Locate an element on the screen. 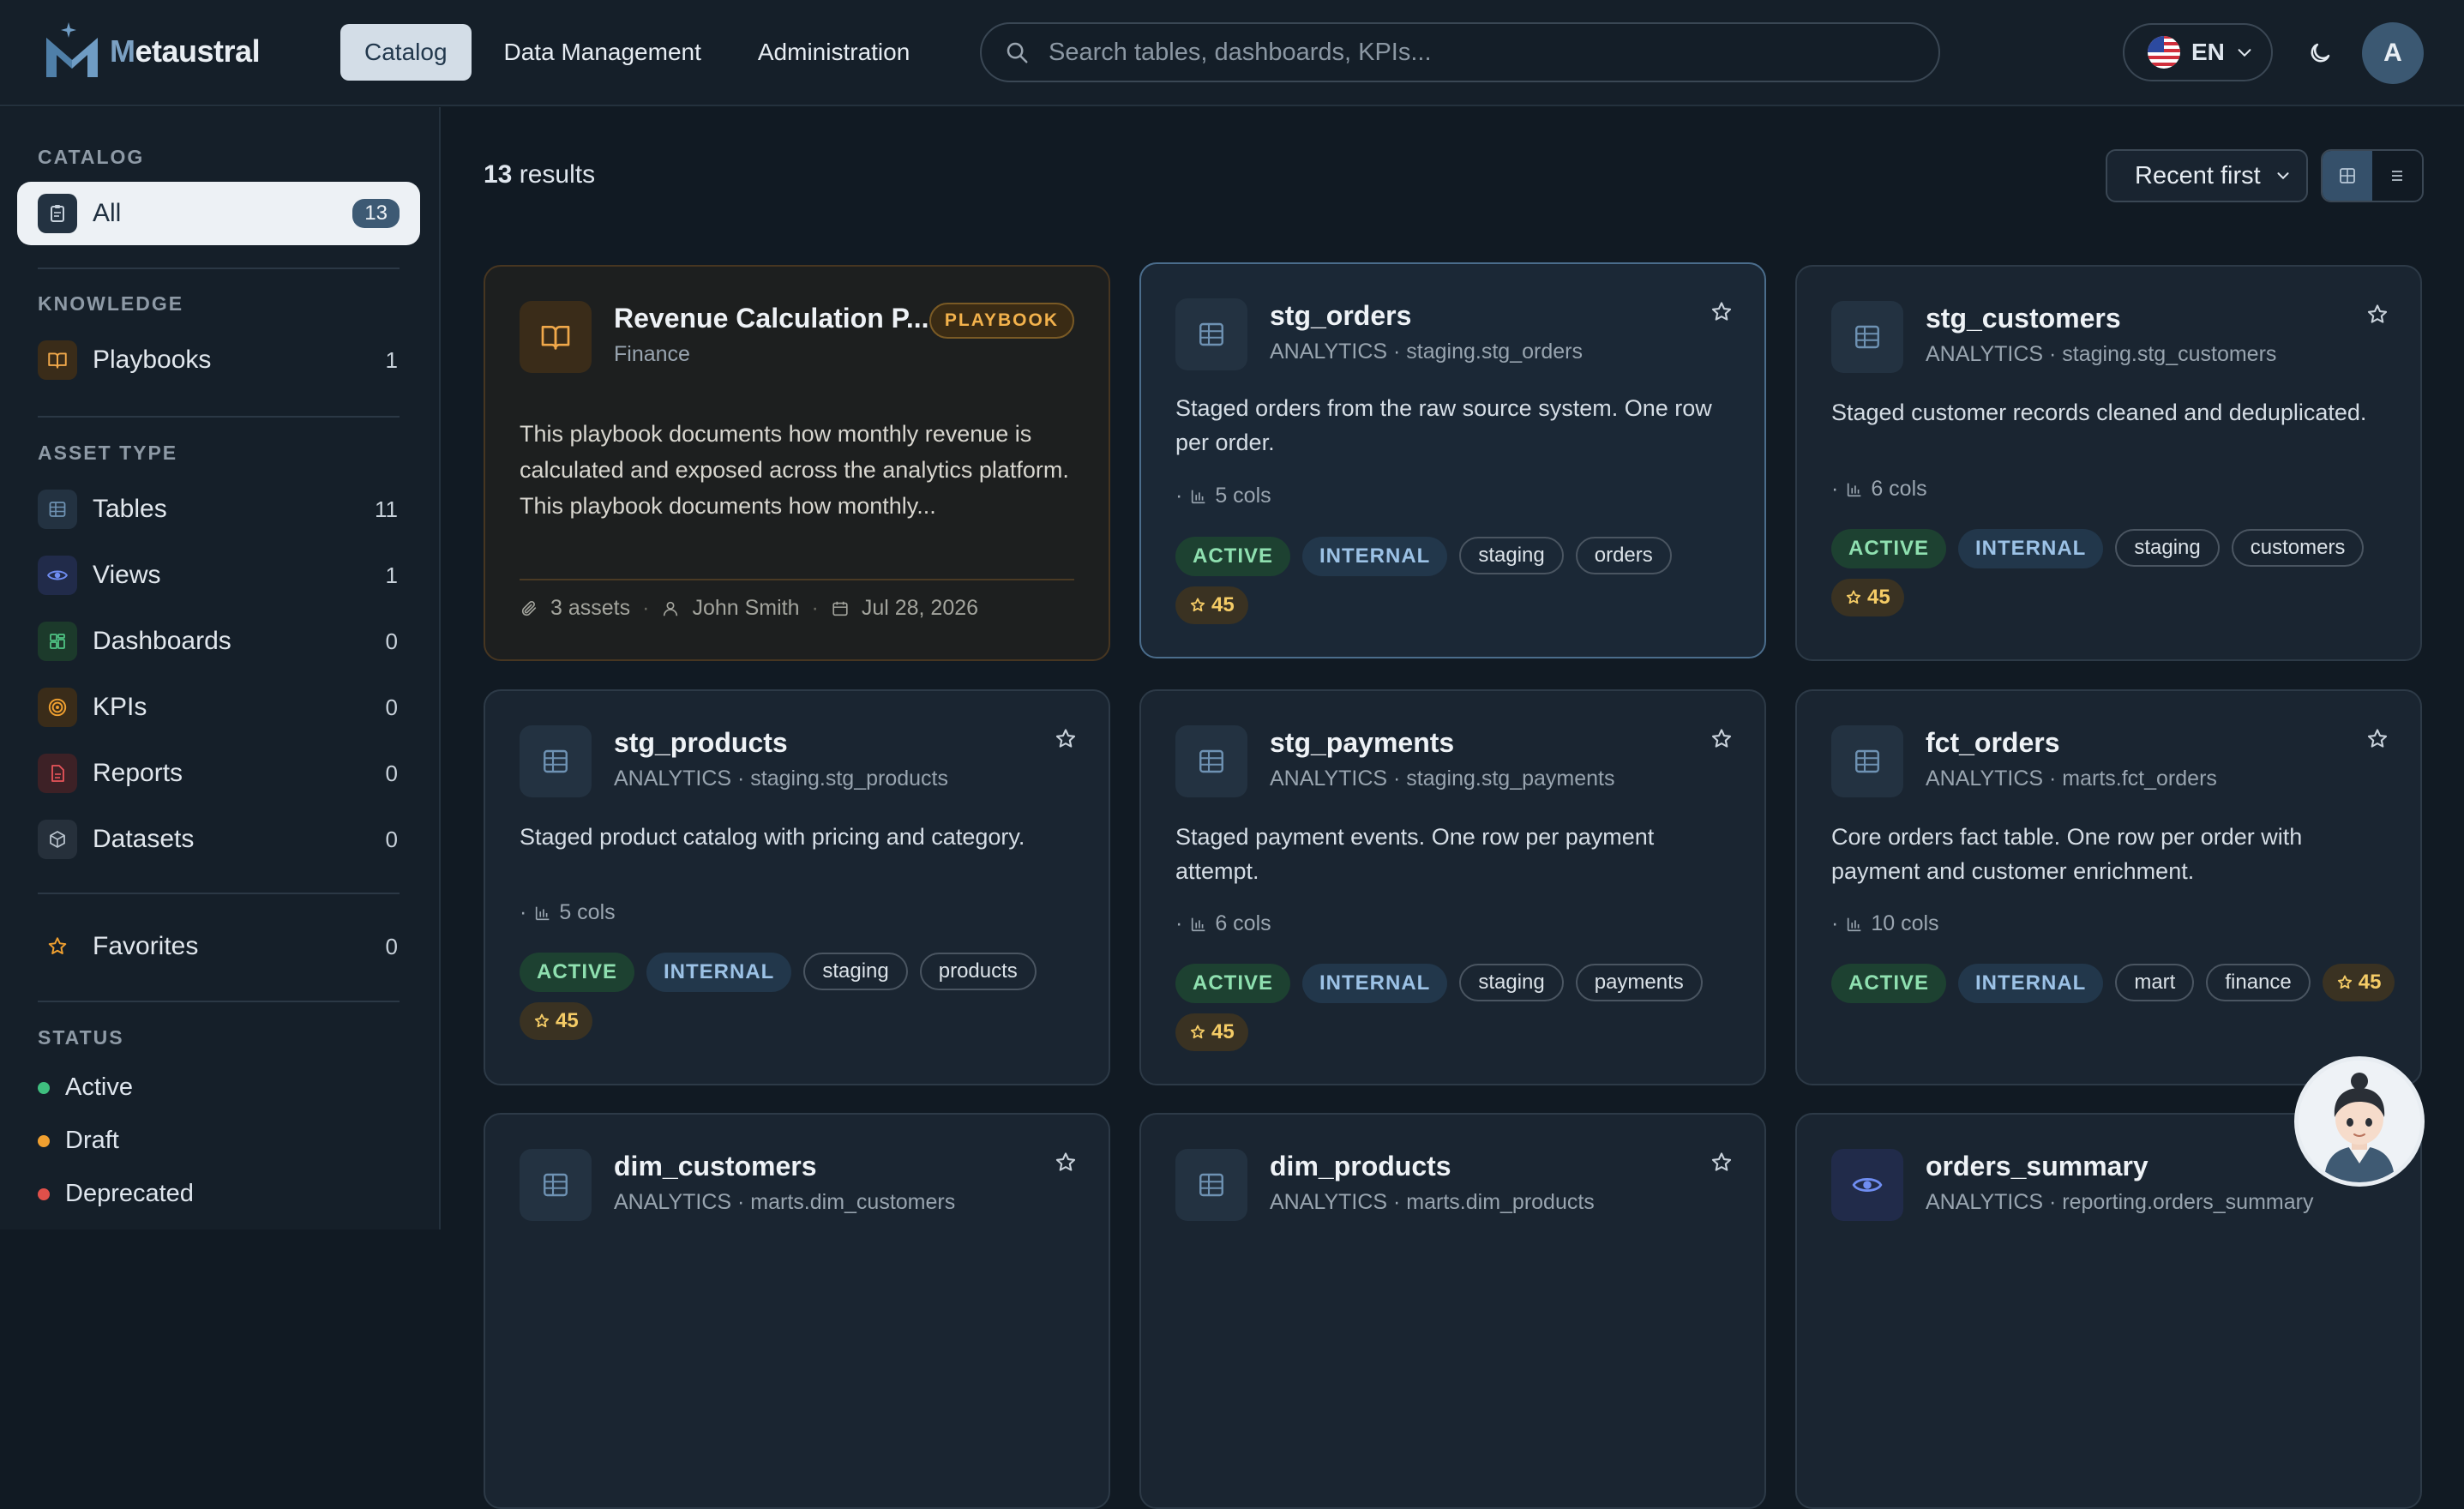 Image resolution: width=2464 pixels, height=1509 pixels. book-icon is located at coordinates (556, 337).